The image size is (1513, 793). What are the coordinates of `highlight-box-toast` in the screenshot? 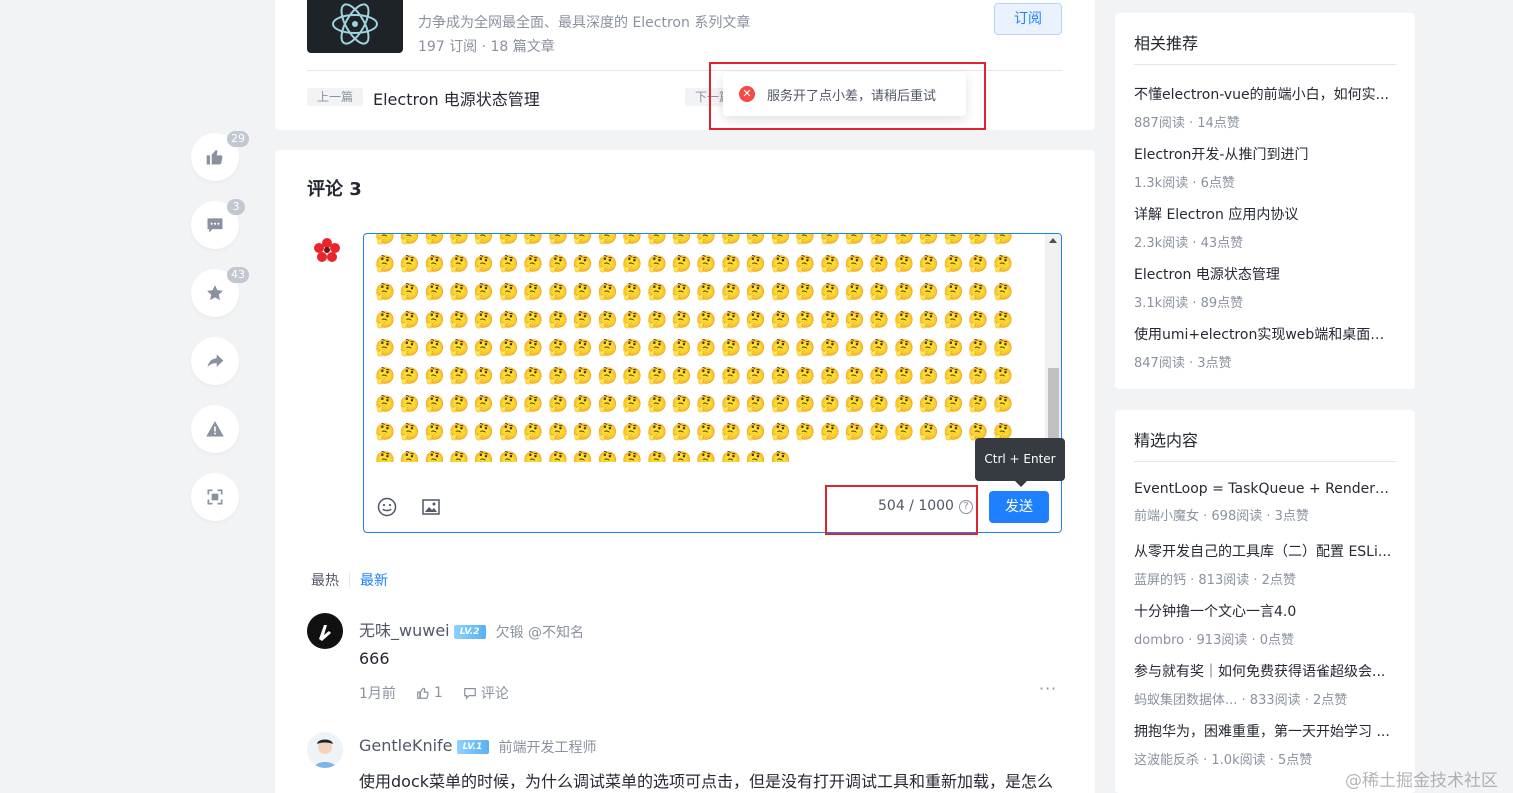 It's located at (847, 96).